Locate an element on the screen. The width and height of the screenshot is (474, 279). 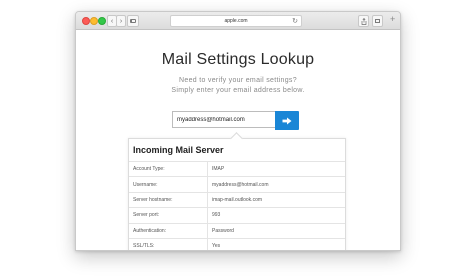
browser-toolbar: ‹ › apple.com ↻ + is located at coordinates (238, 21).